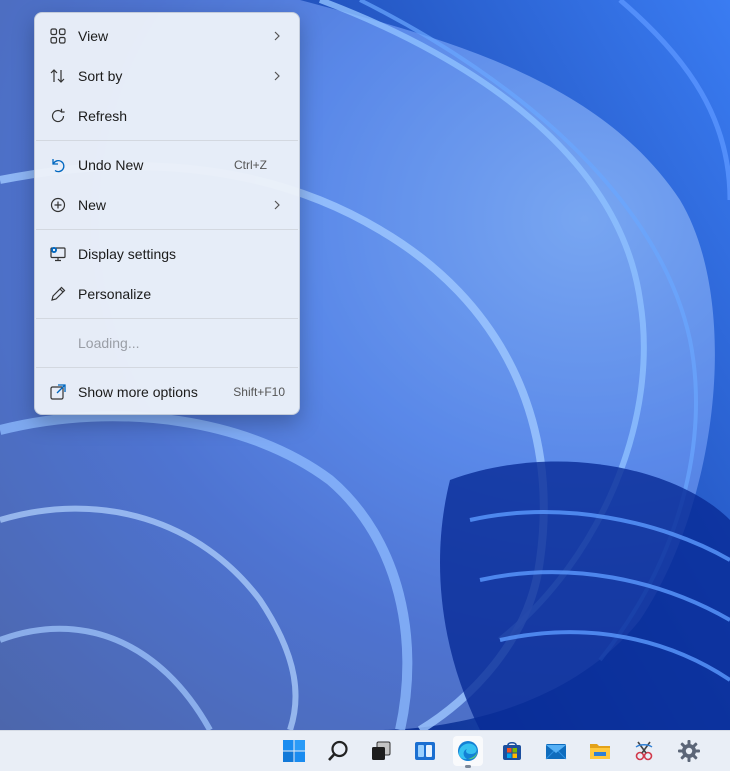 The width and height of the screenshot is (730, 771). I want to click on settings-icon, so click(689, 751).